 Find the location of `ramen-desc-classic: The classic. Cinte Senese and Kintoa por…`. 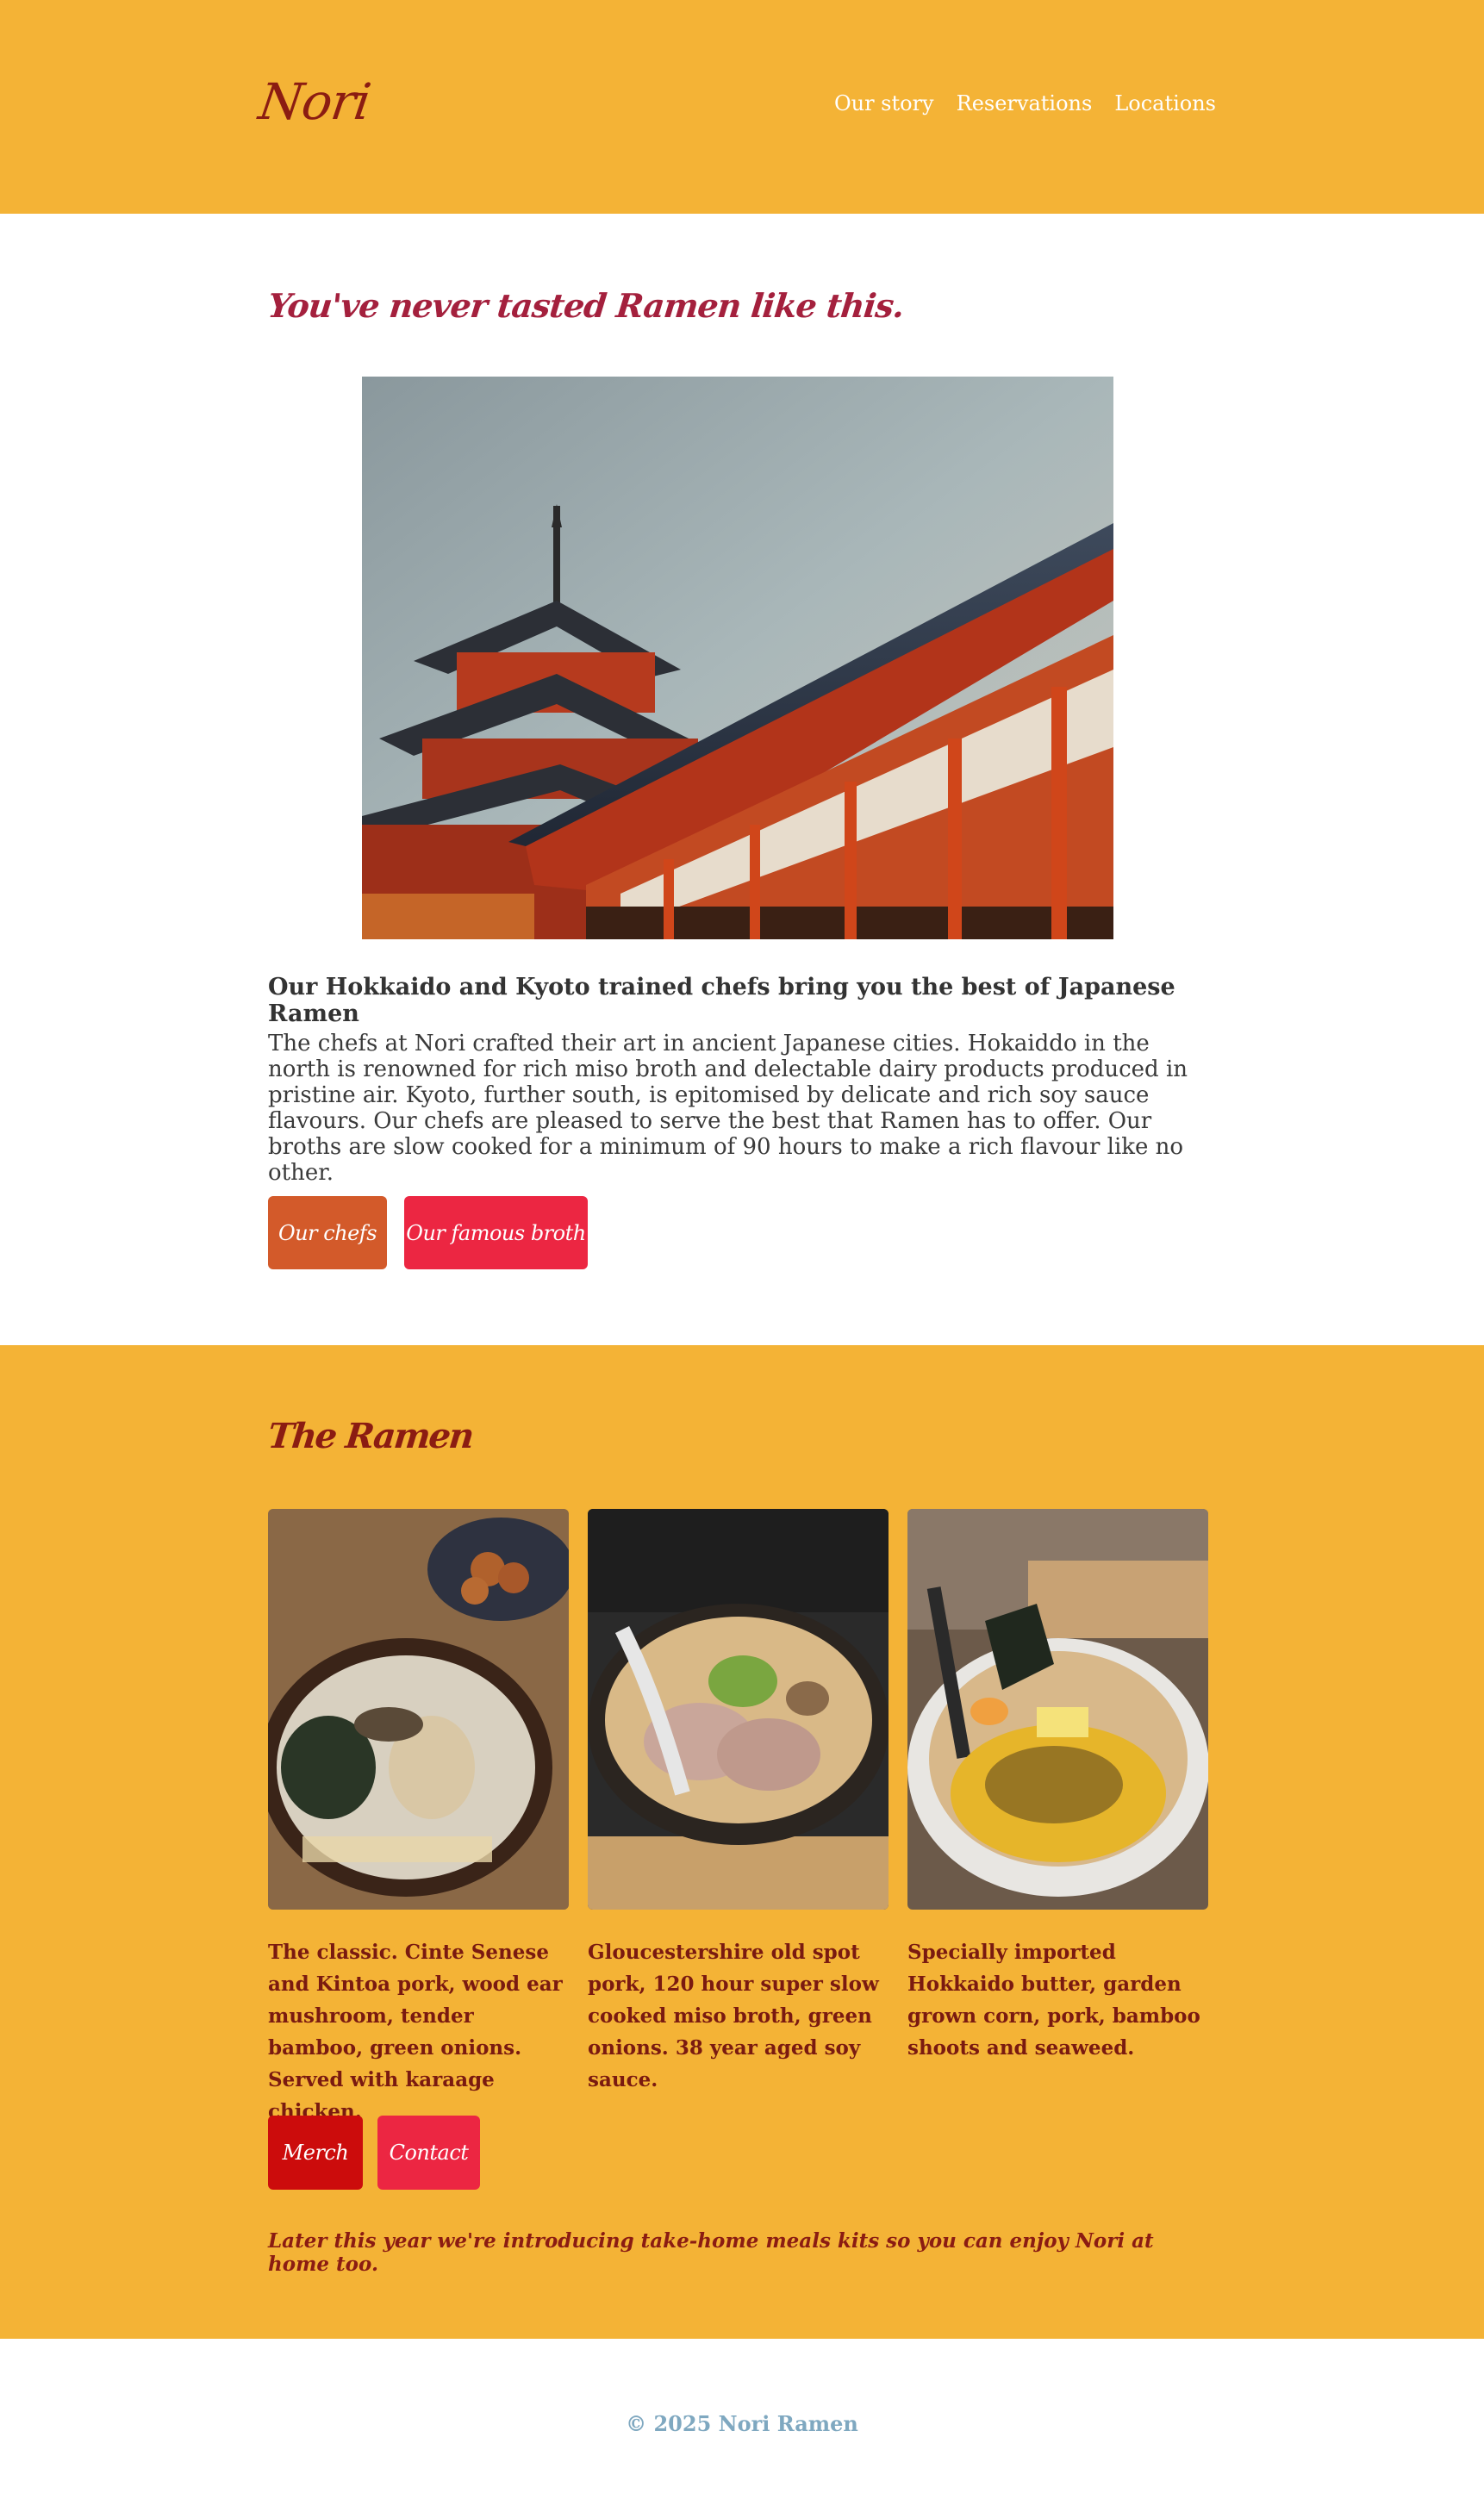

ramen-desc-classic: The classic. Cinte Senese and Kintoa por… is located at coordinates (415, 2032).